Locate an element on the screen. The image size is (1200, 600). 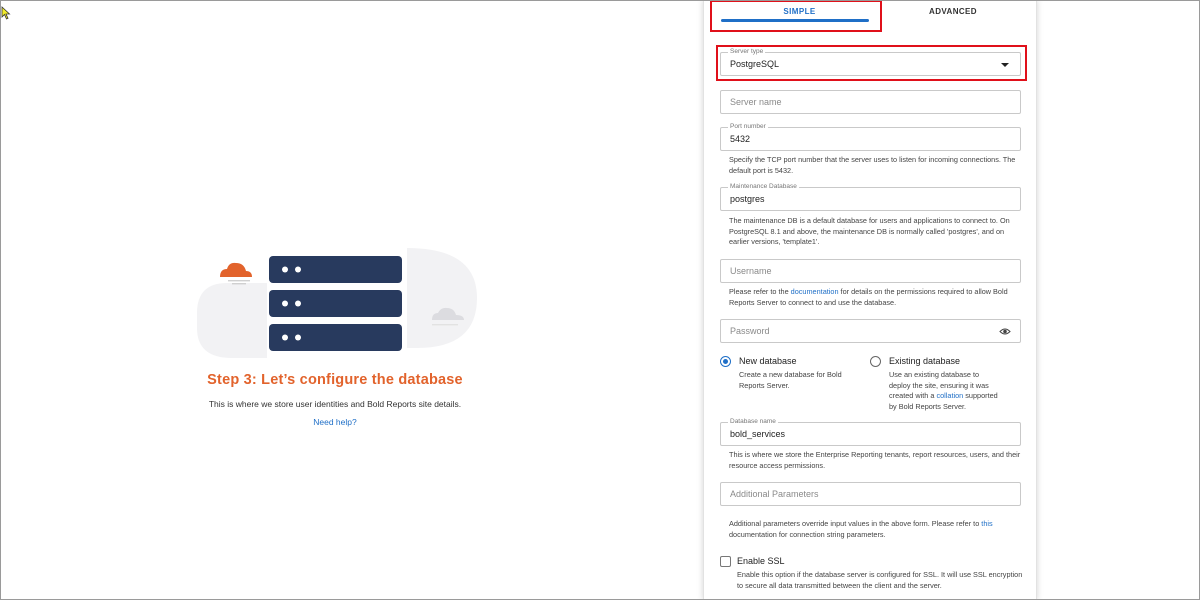
server-name-placeholder: Server name is located at coordinates (756, 102).